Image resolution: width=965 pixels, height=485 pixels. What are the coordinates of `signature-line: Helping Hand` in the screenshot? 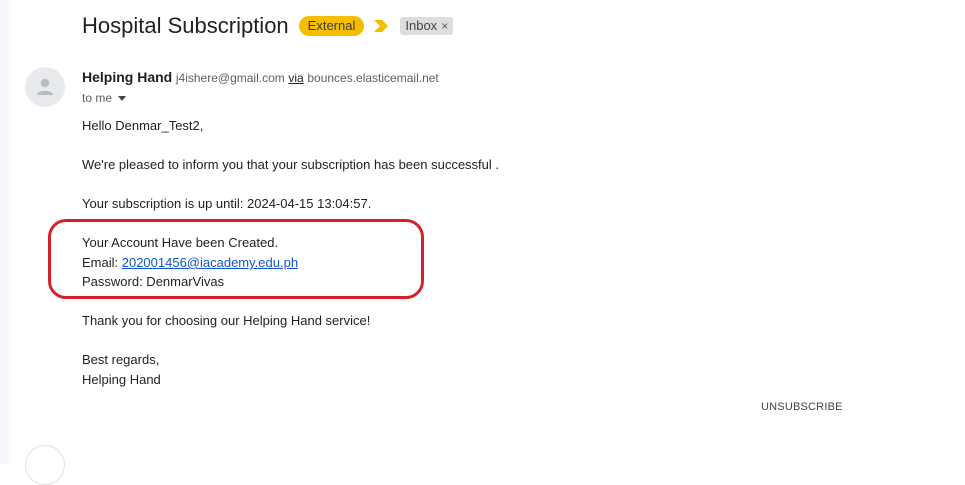 It's located at (121, 379).